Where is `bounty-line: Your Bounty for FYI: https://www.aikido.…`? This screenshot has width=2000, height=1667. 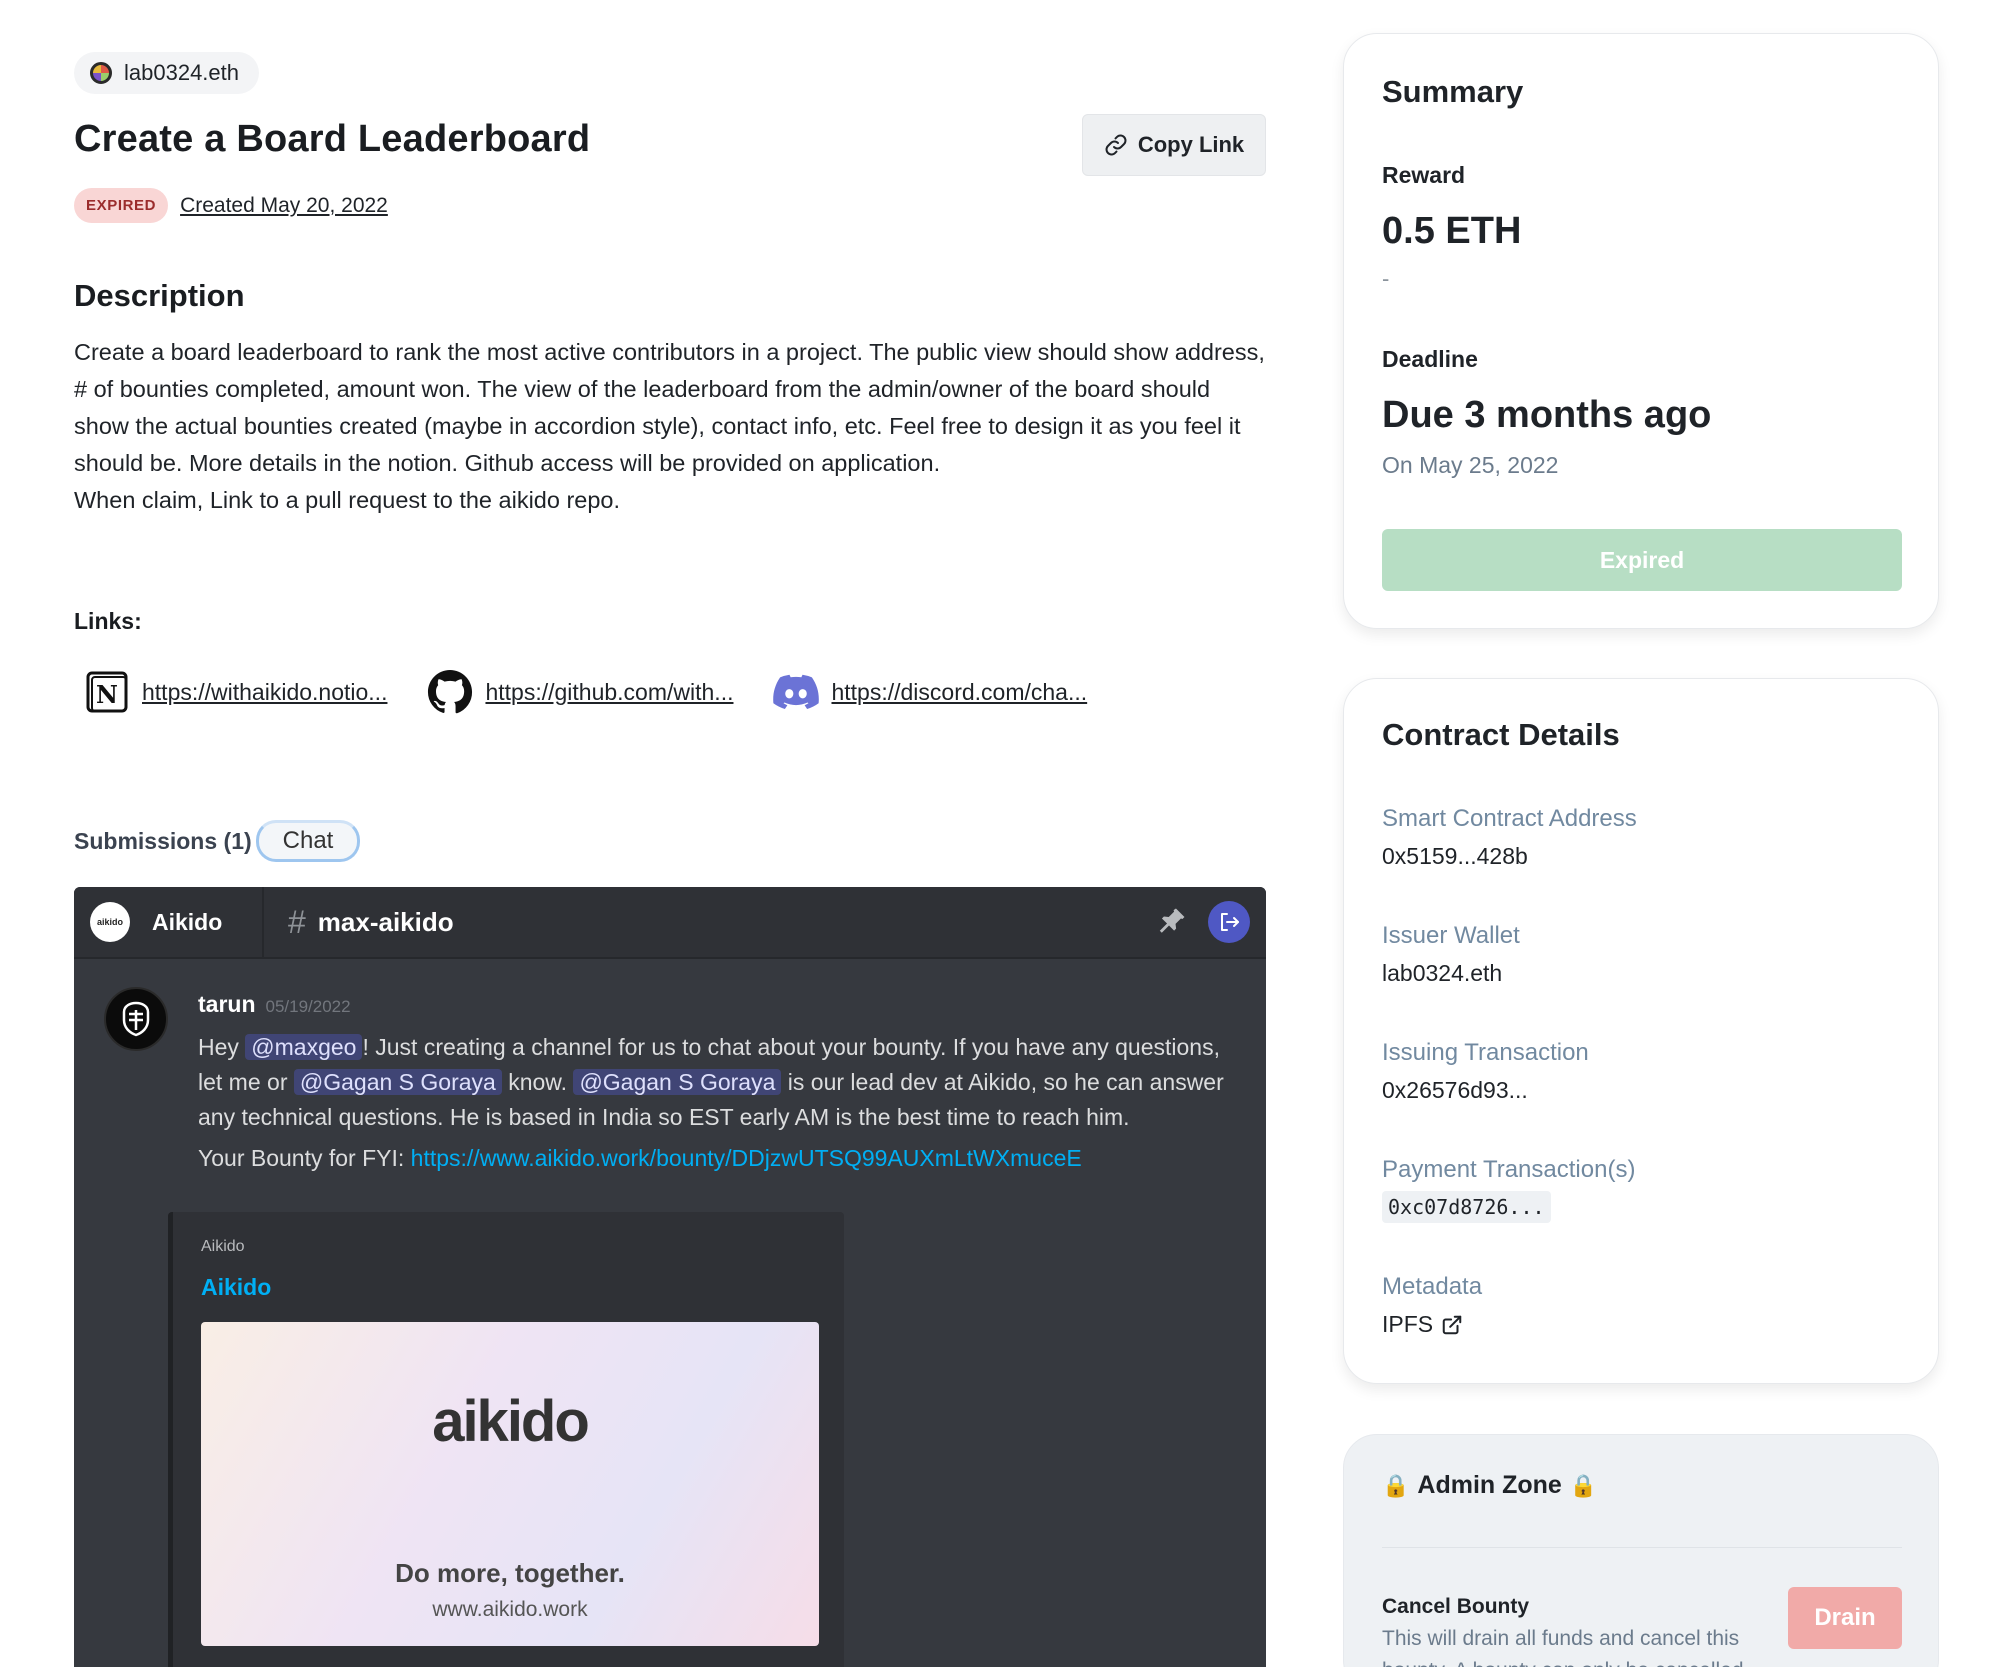 bounty-line: Your Bounty for FYI: https://www.aikido.… is located at coordinates (713, 1158).